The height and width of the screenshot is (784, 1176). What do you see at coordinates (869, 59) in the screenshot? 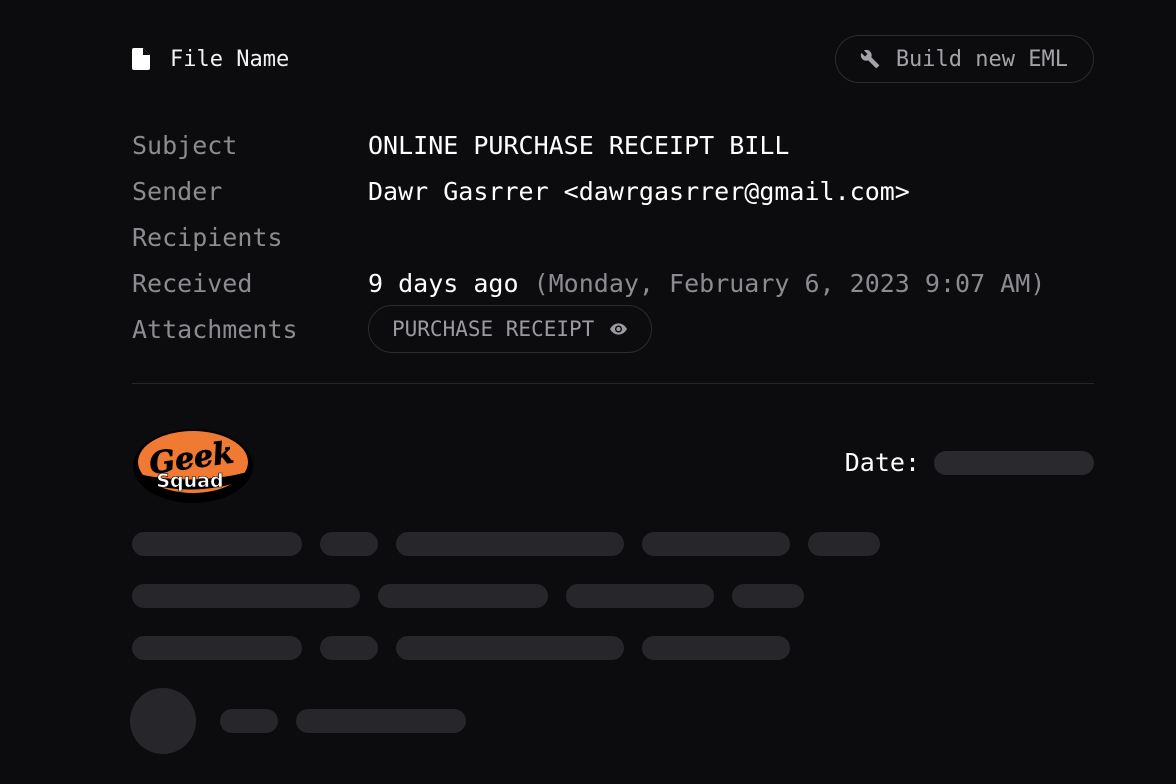
I see `wrench-icon` at bounding box center [869, 59].